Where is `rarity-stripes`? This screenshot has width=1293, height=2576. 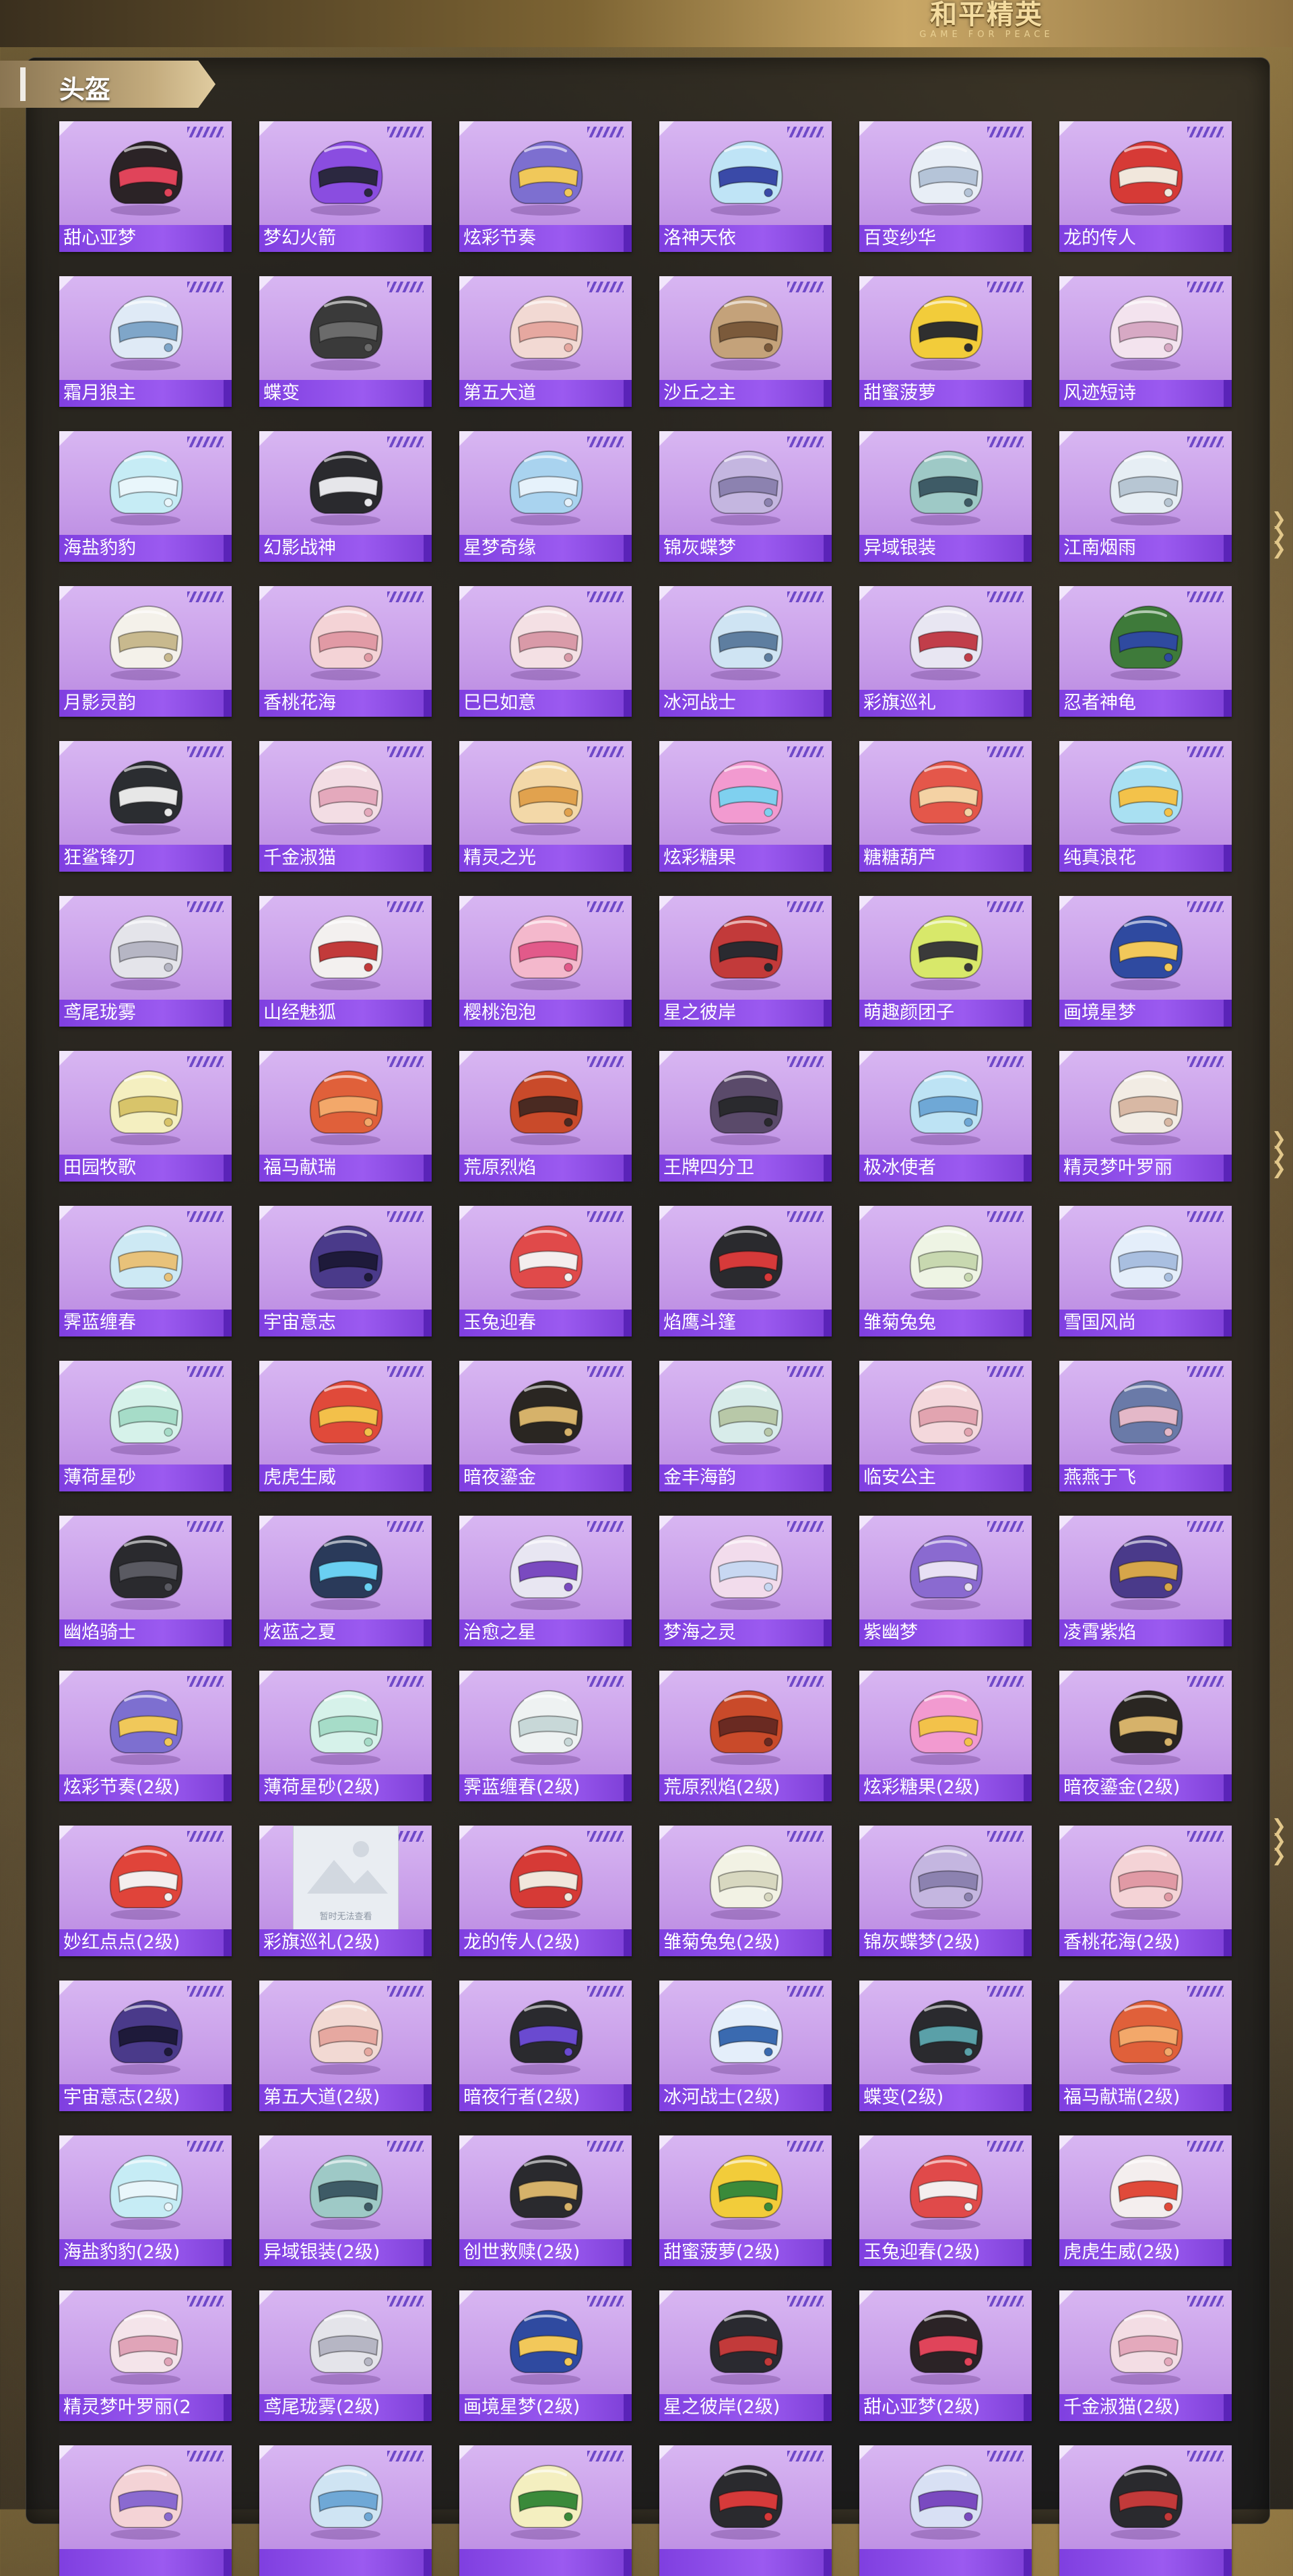
rarity-stripes is located at coordinates (805, 596).